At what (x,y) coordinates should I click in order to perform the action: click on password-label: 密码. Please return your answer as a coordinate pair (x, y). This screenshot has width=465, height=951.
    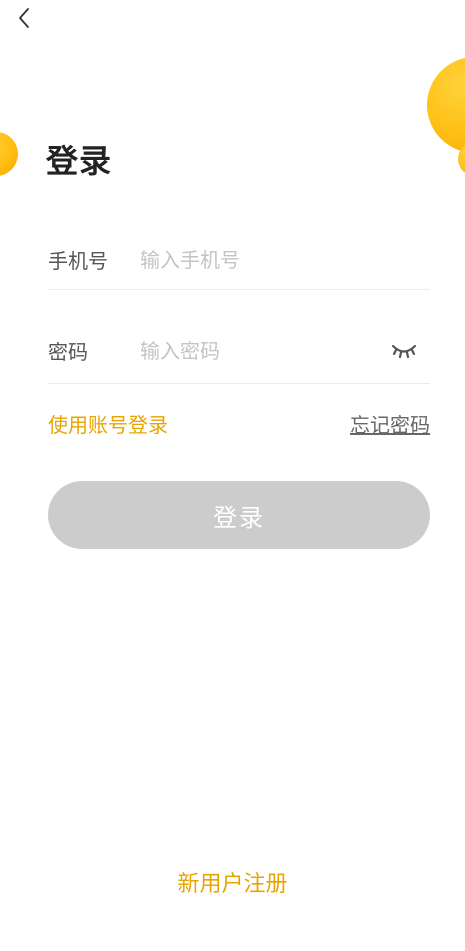
    Looking at the image, I should click on (68, 352).